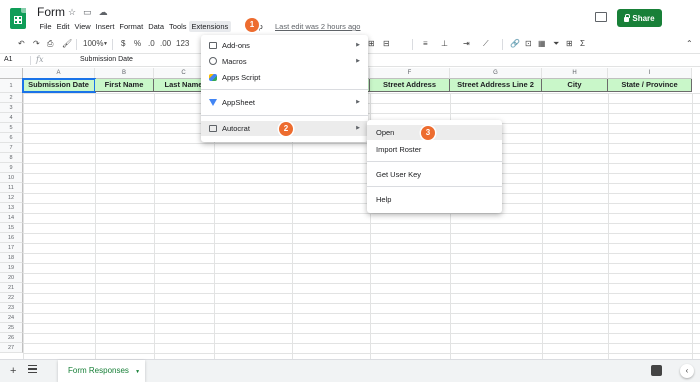 This screenshot has width=700, height=382. I want to click on column-header-i: I, so click(650, 73).